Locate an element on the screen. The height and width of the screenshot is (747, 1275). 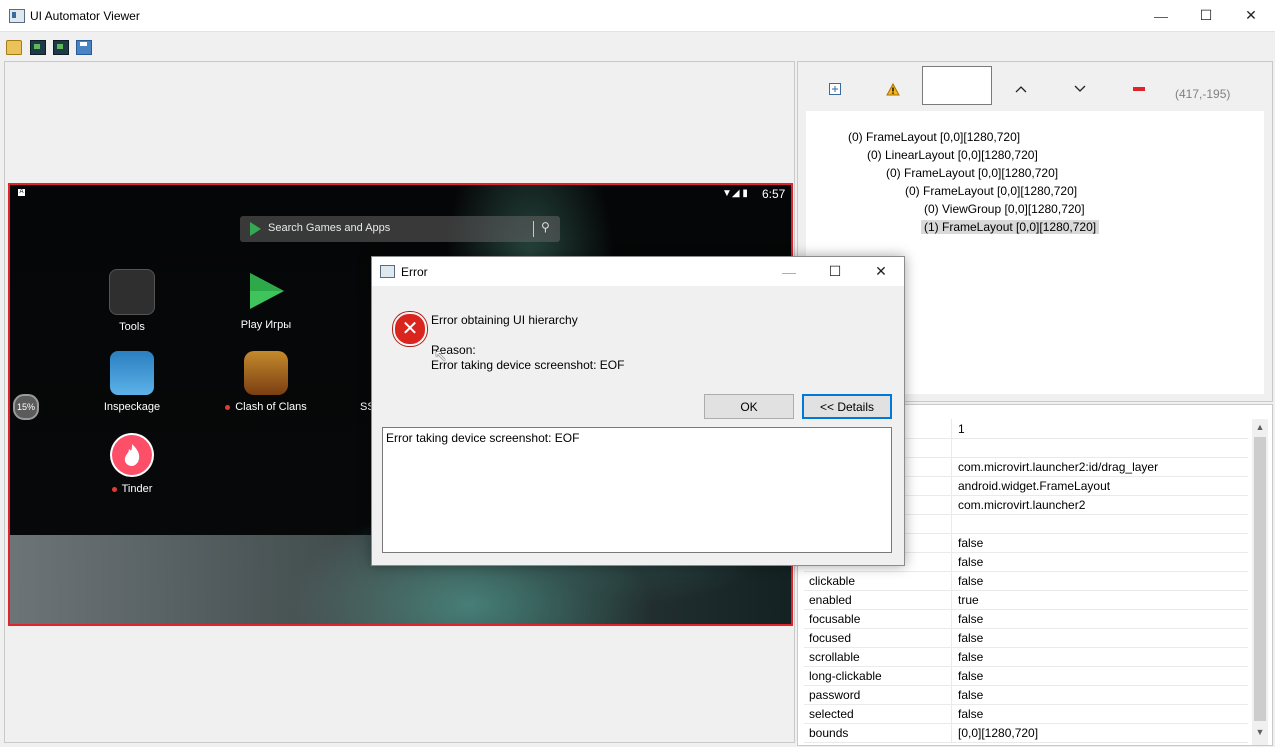
details-button: << Details is located at coordinates (847, 406).